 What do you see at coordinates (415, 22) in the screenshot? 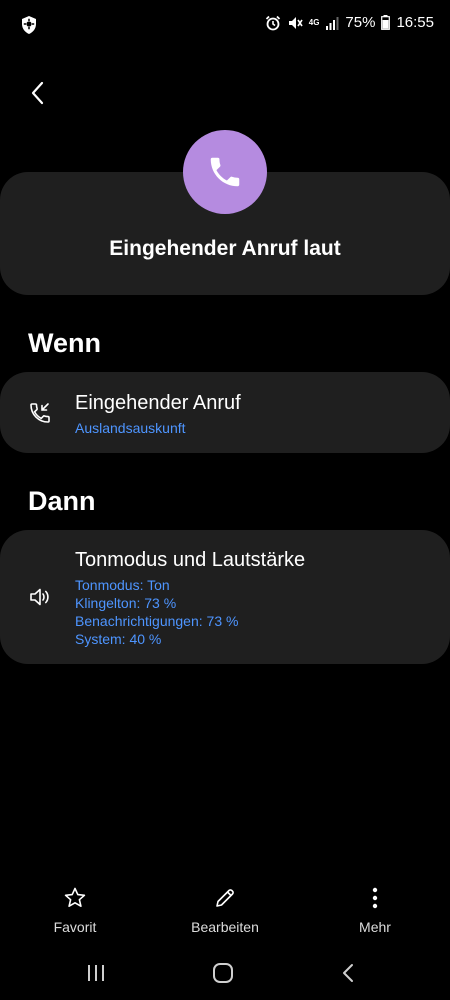
I see `clock: 16:55` at bounding box center [415, 22].